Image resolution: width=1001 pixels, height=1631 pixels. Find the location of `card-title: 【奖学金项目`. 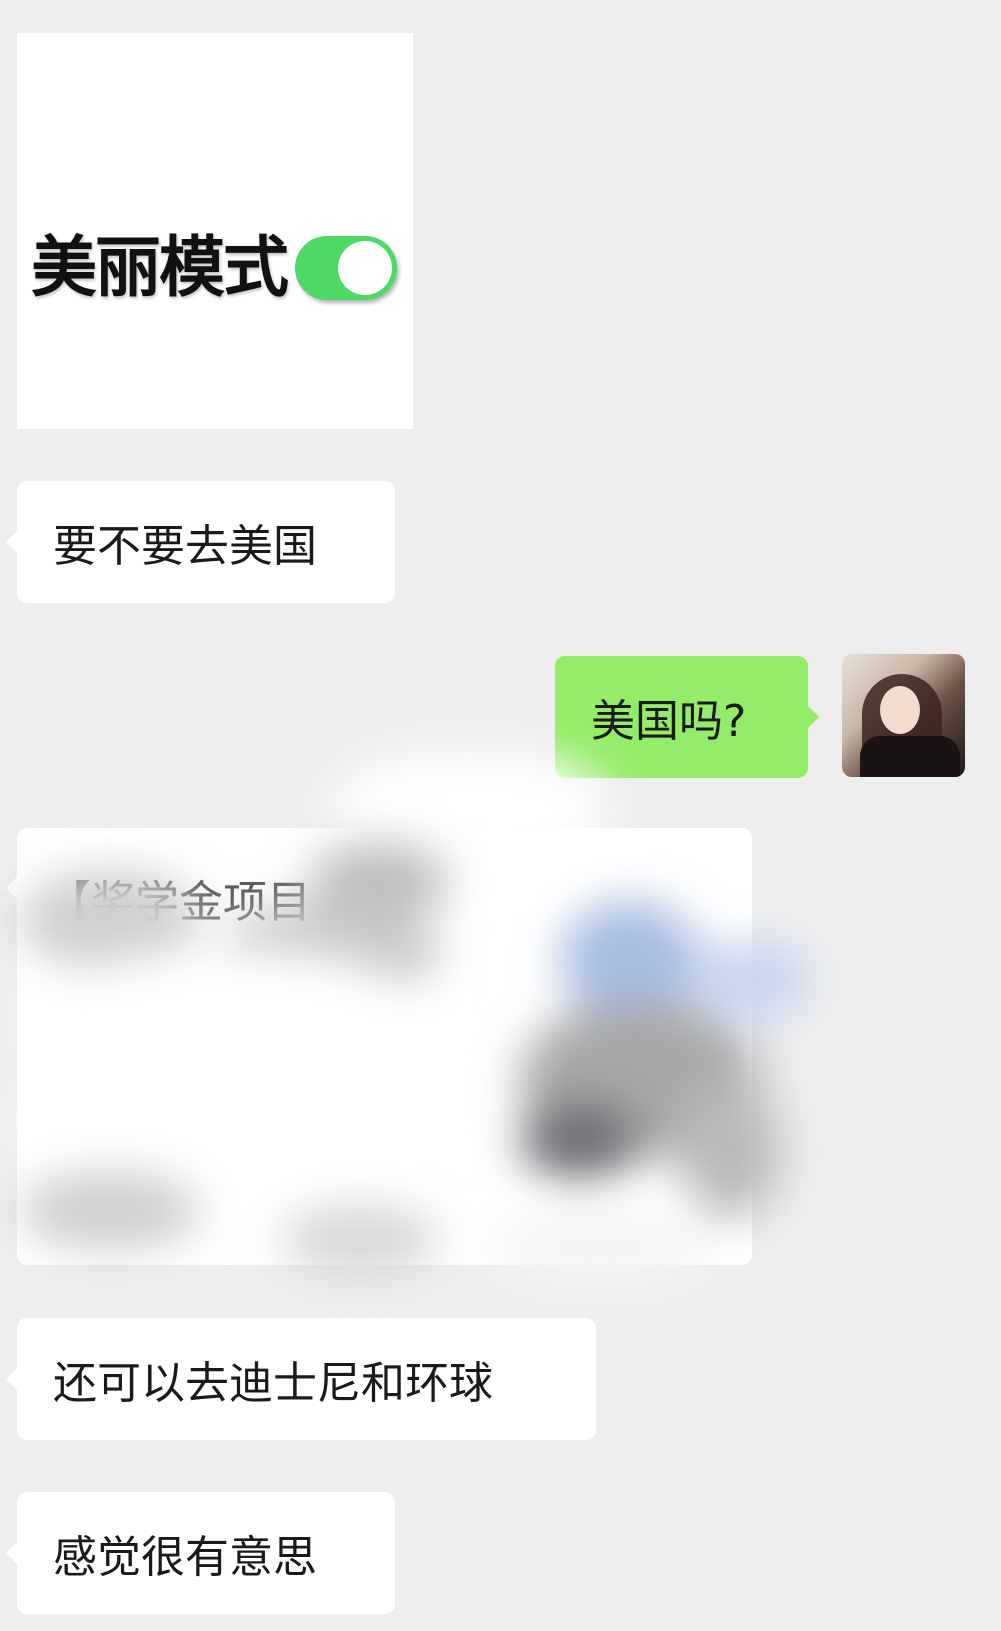

card-title: 【奖学金项目 is located at coordinates (179, 902).